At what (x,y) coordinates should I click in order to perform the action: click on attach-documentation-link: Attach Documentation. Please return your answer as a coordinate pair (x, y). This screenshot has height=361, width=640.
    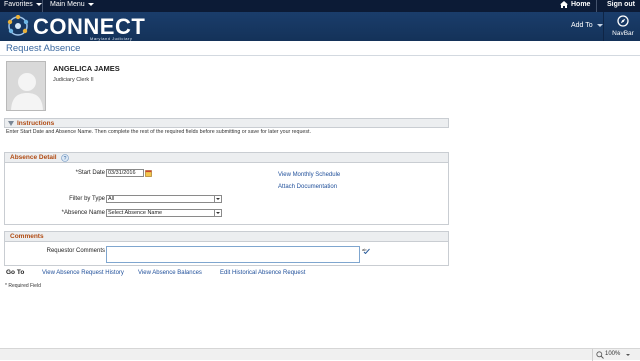
    Looking at the image, I should click on (307, 187).